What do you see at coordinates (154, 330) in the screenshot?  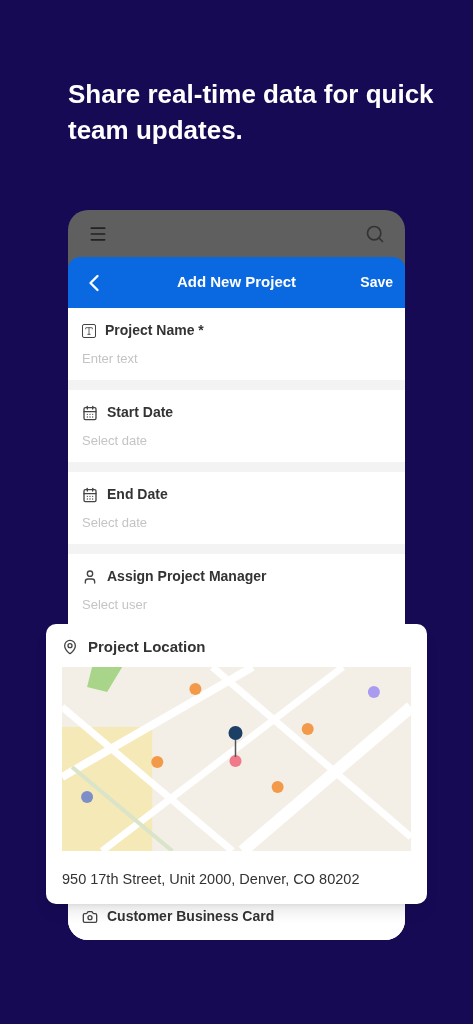 I see `field-label: Project Name *` at bounding box center [154, 330].